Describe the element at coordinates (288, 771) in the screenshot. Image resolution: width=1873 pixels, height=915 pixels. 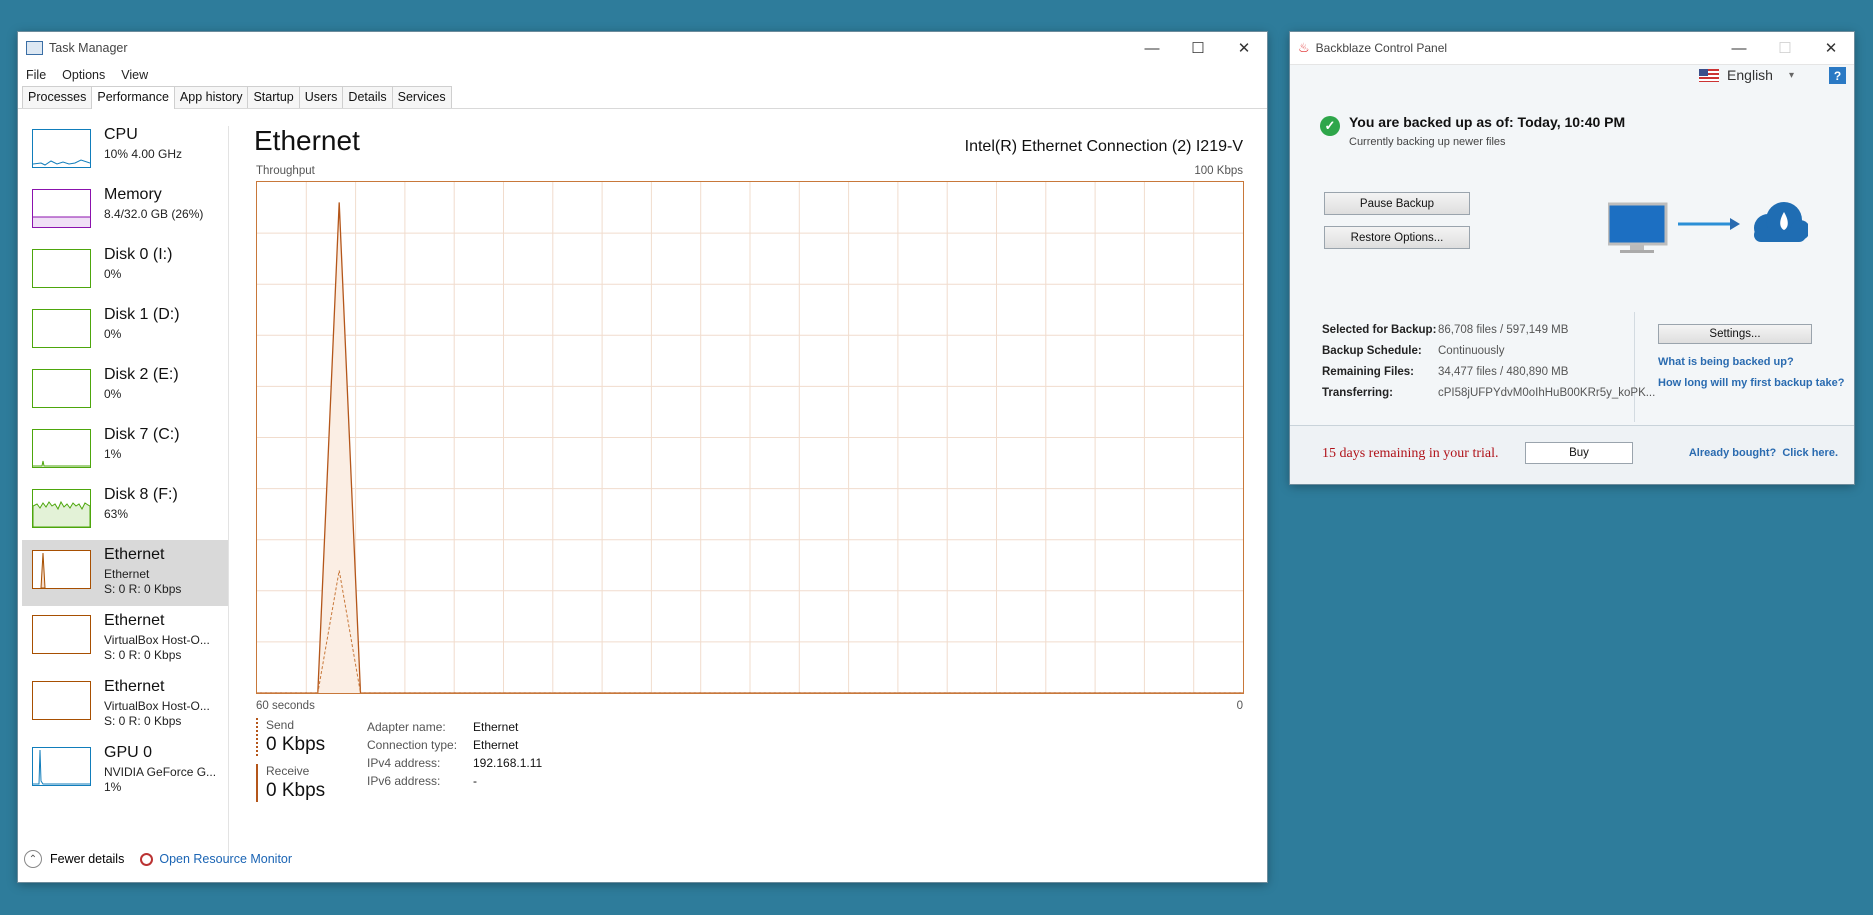
I see `receive-label: Receive` at that location.